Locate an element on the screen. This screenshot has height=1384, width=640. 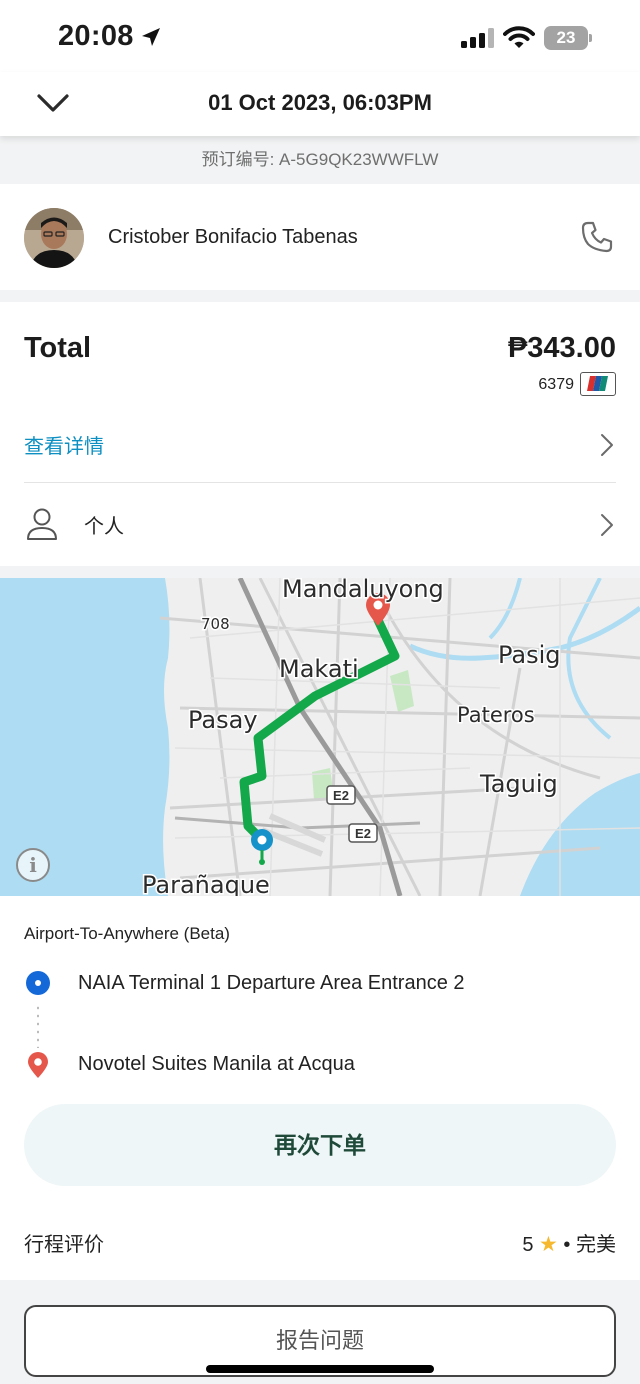
map-label-pateros: Pateros is located at coordinates (496, 715).